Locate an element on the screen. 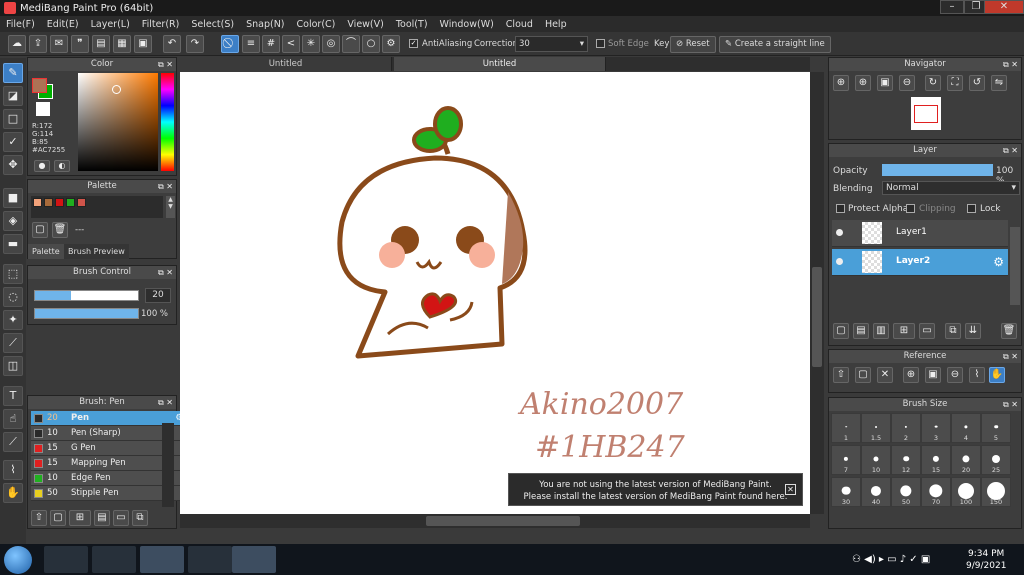 The height and width of the screenshot is (575, 1024). canvas-vertical-scrollbar is located at coordinates (817, 293).